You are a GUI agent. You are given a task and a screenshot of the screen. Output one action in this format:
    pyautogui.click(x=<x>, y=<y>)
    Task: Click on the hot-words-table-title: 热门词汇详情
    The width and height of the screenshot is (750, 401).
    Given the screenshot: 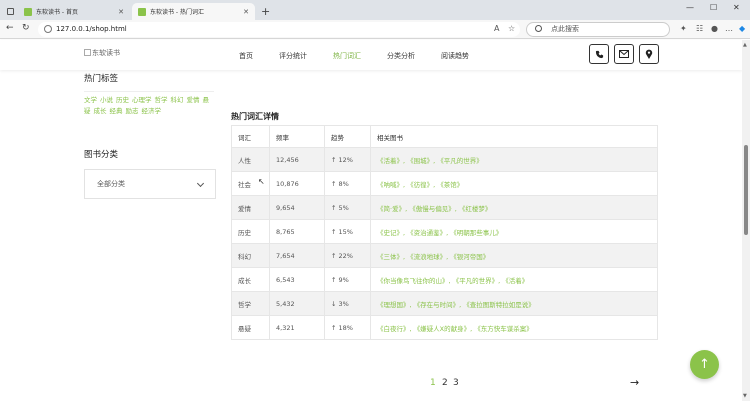 What is the action you would take?
    pyautogui.click(x=255, y=116)
    